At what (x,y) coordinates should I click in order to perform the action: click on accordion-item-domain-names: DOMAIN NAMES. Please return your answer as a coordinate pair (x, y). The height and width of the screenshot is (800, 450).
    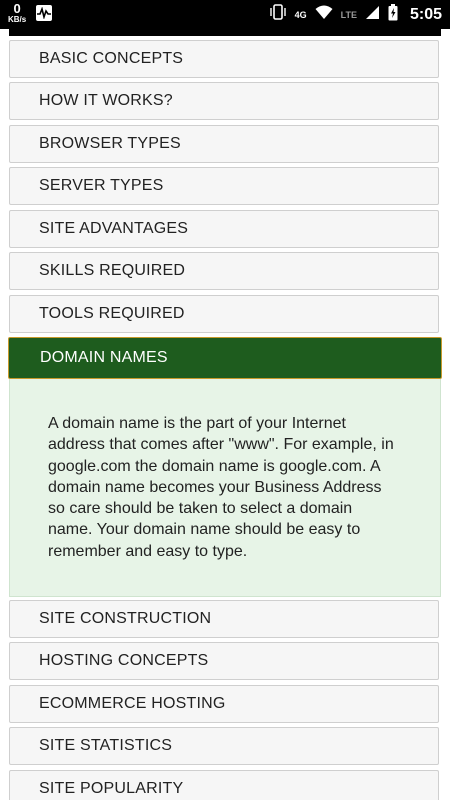
    Looking at the image, I should click on (225, 358).